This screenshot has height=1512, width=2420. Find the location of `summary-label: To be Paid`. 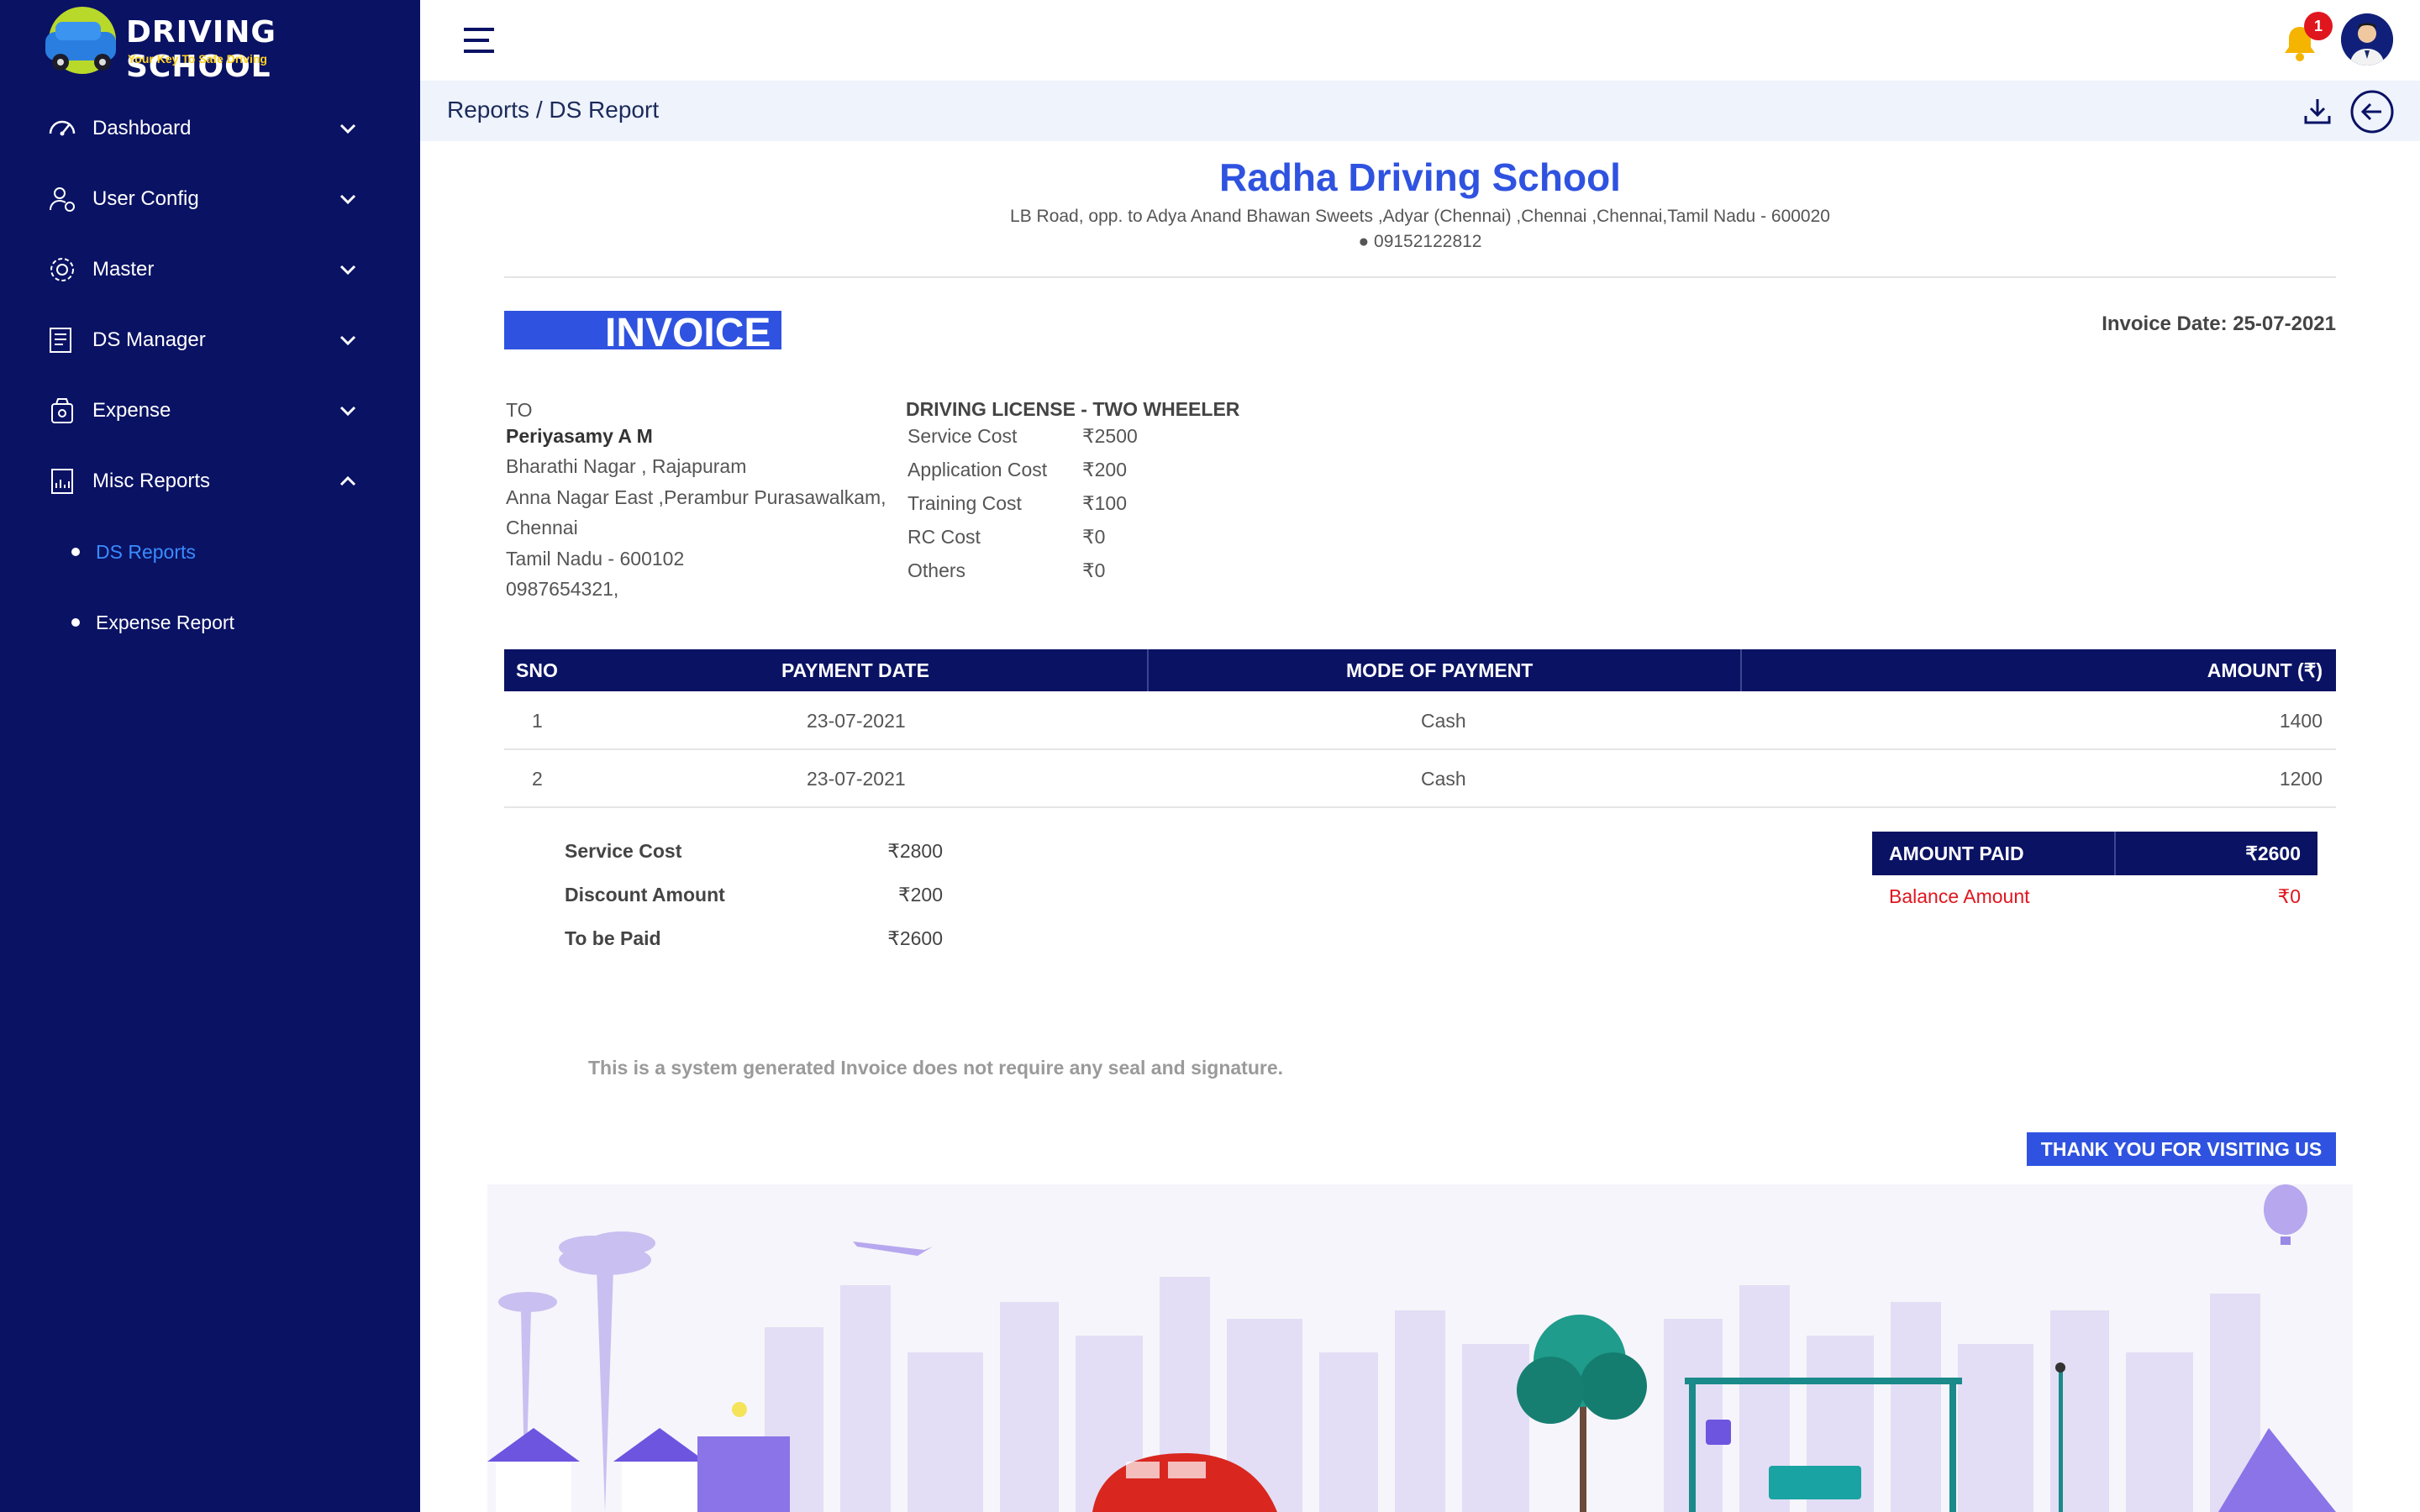

summary-label: To be Paid is located at coordinates (613, 938).